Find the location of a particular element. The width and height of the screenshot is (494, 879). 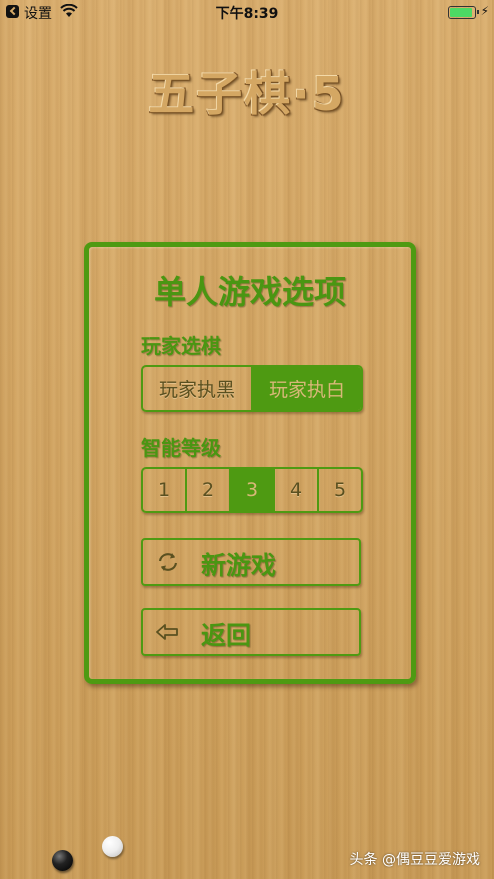

status-bar: 设置 下午8:39 ⚡ is located at coordinates (247, 12).